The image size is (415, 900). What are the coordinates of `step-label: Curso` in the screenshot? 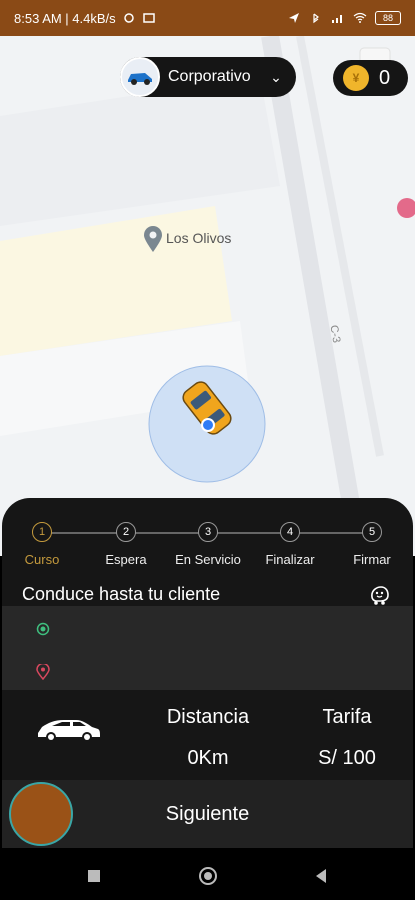 It's located at (42, 559).